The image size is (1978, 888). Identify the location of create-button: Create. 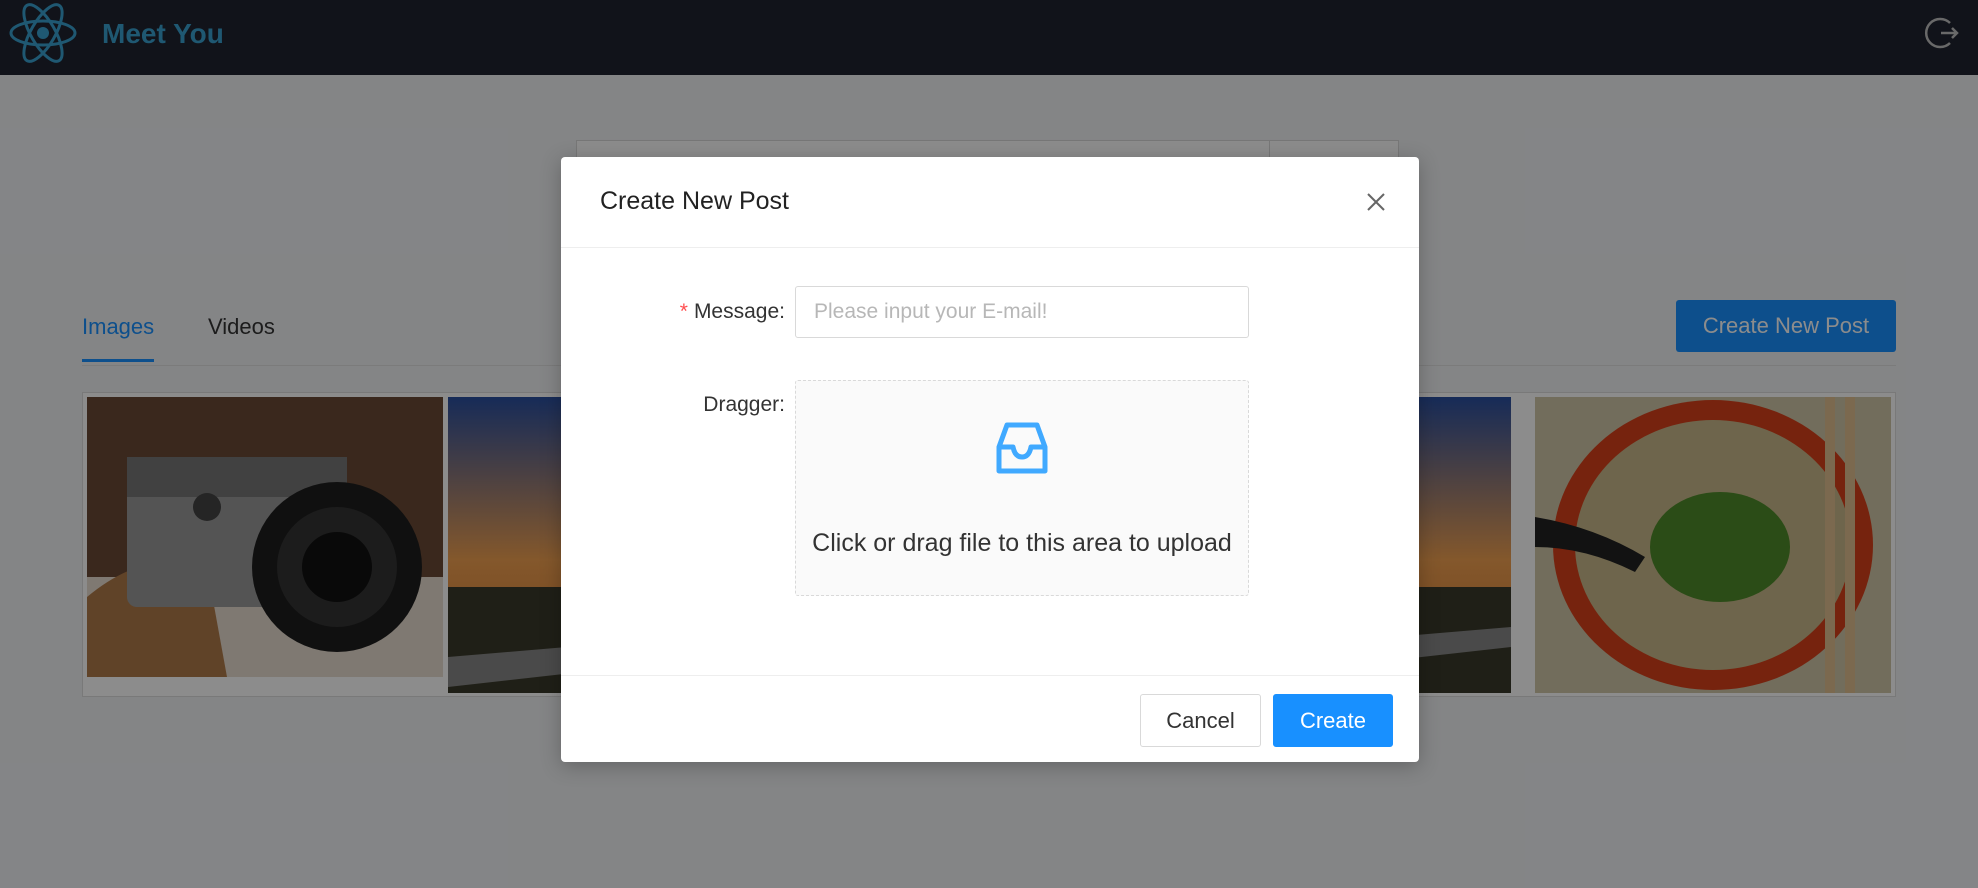
(1333, 720).